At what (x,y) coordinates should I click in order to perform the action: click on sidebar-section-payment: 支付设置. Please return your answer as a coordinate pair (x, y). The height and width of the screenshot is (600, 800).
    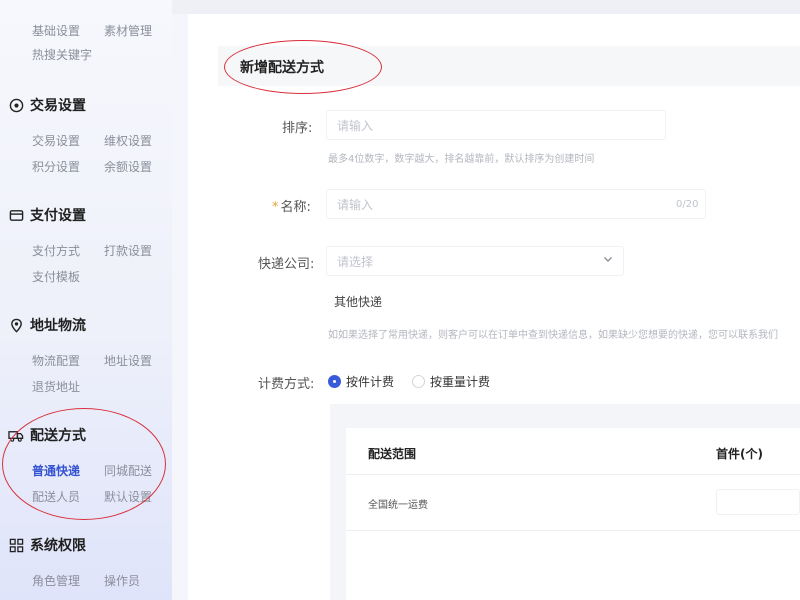
    Looking at the image, I should click on (47, 215).